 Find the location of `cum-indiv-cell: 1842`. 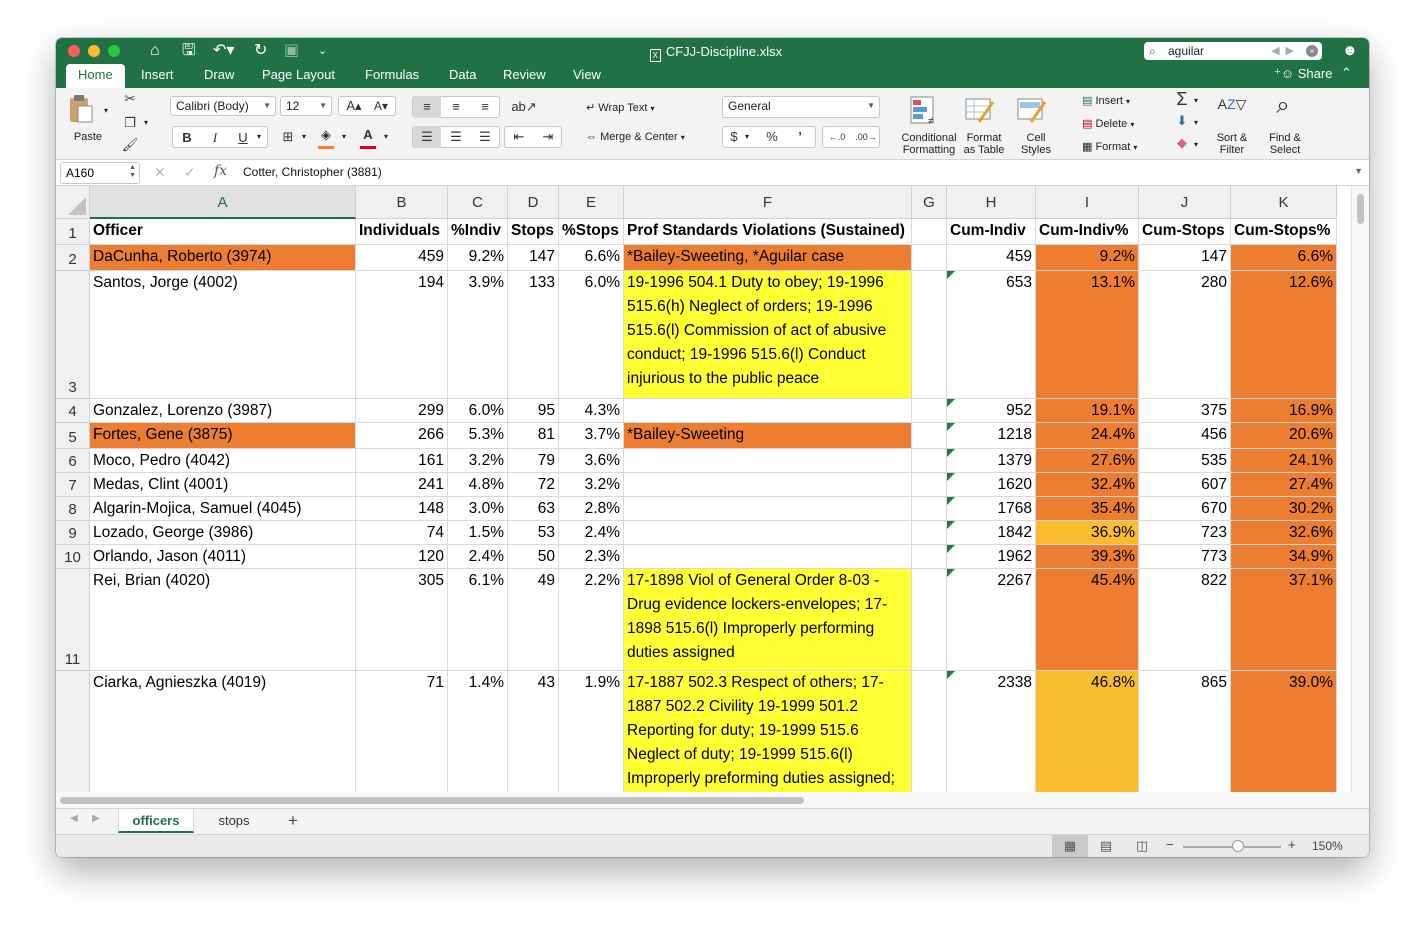

cum-indiv-cell: 1842 is located at coordinates (991, 533).